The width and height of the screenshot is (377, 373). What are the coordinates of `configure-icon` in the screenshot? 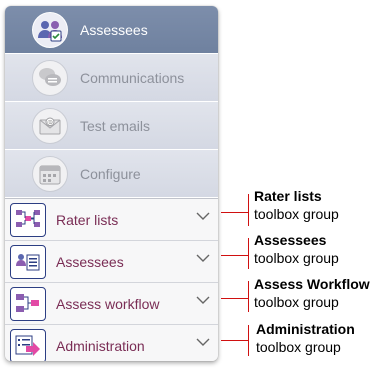 It's located at (50, 173).